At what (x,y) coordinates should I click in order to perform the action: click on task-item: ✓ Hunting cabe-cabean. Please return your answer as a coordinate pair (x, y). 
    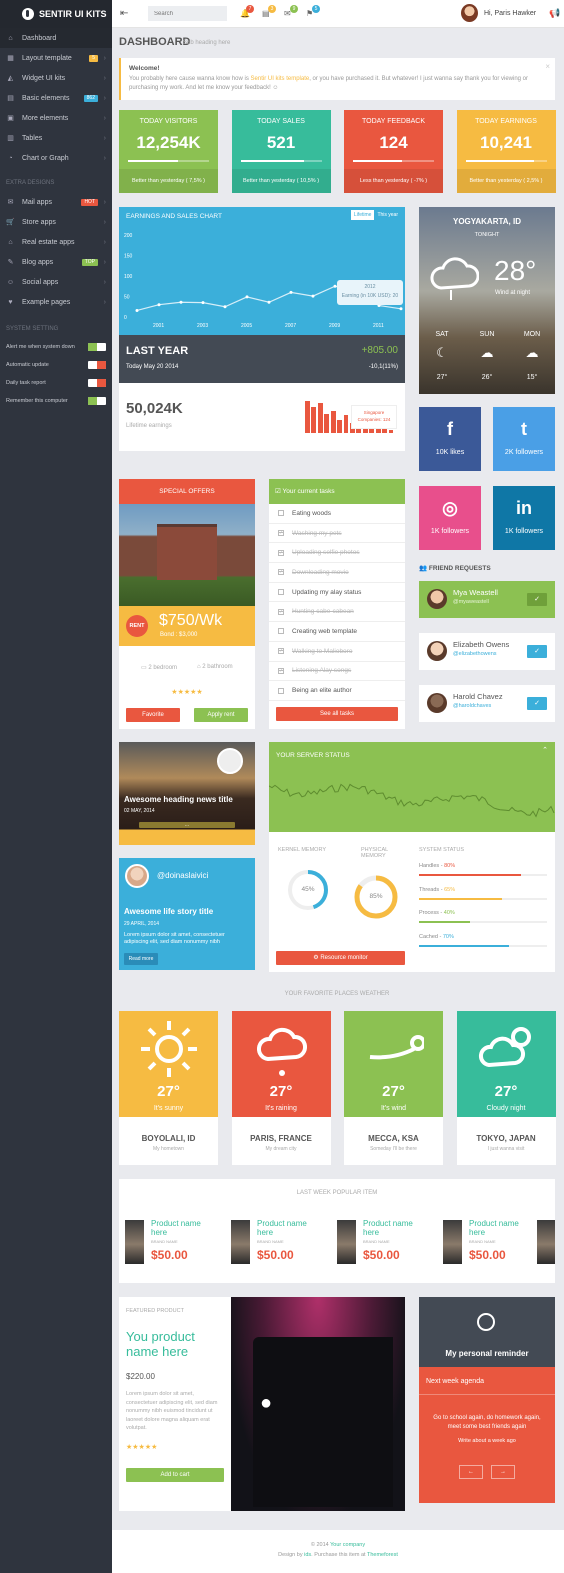
    Looking at the image, I should click on (337, 612).